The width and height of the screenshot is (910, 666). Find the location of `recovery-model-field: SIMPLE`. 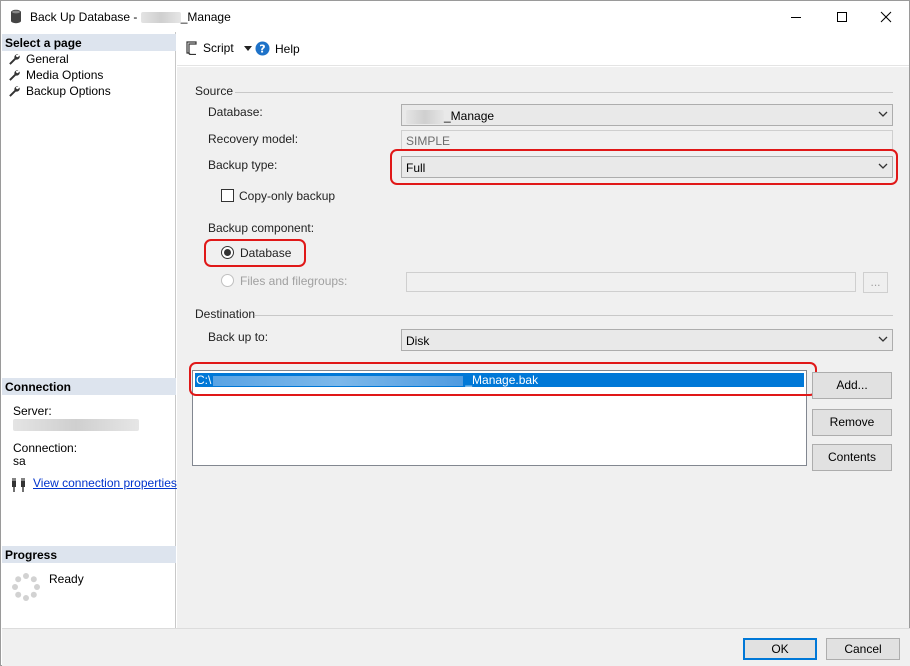

recovery-model-field: SIMPLE is located at coordinates (647, 140).